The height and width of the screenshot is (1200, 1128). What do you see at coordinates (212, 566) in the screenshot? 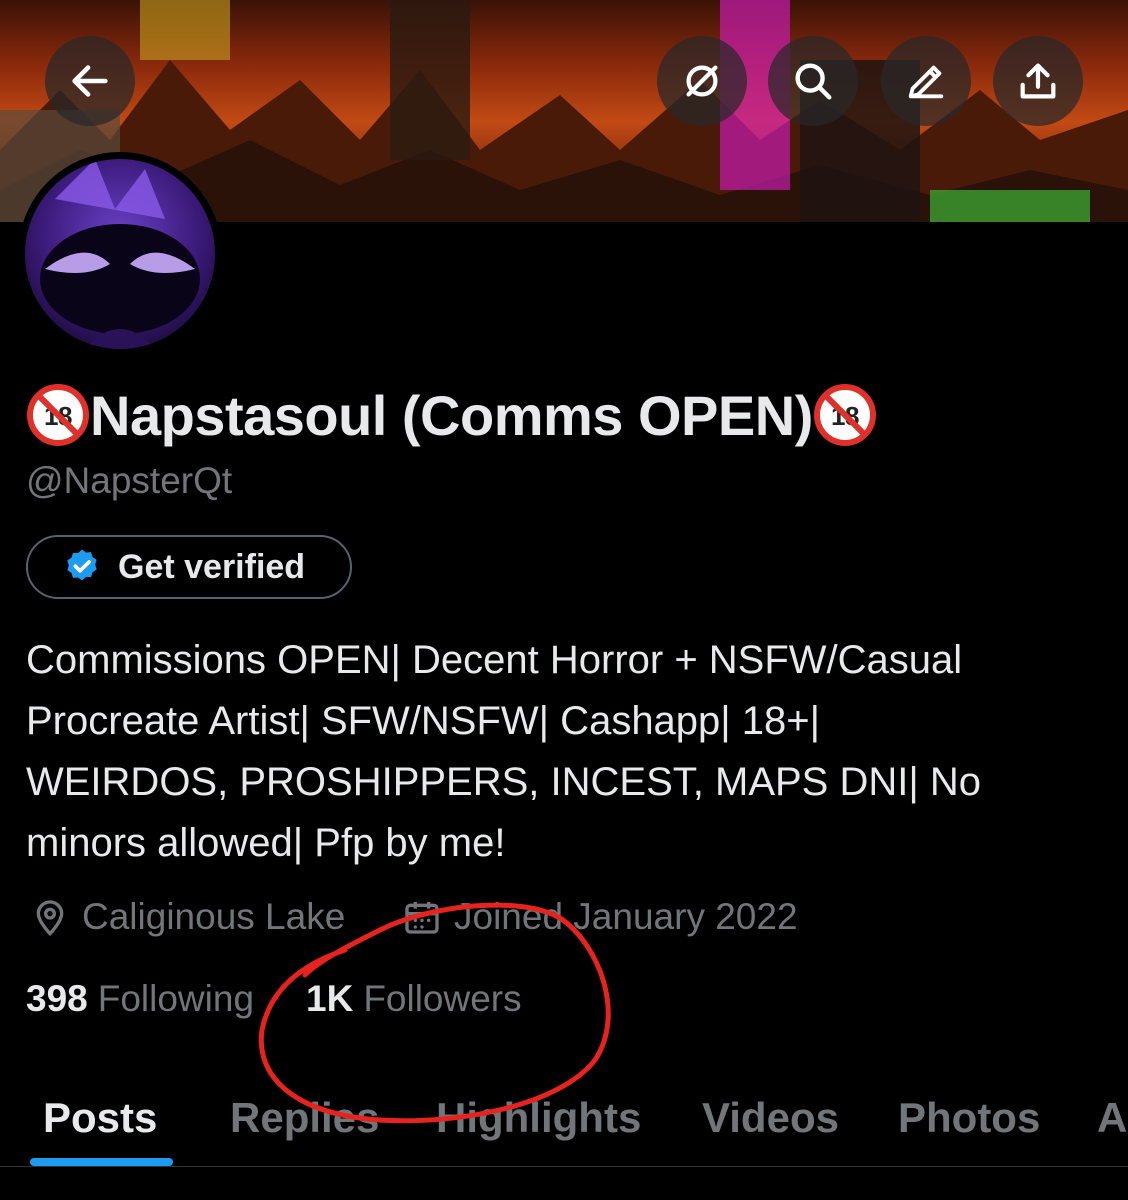
I see `get-verified-label: Get verified` at bounding box center [212, 566].